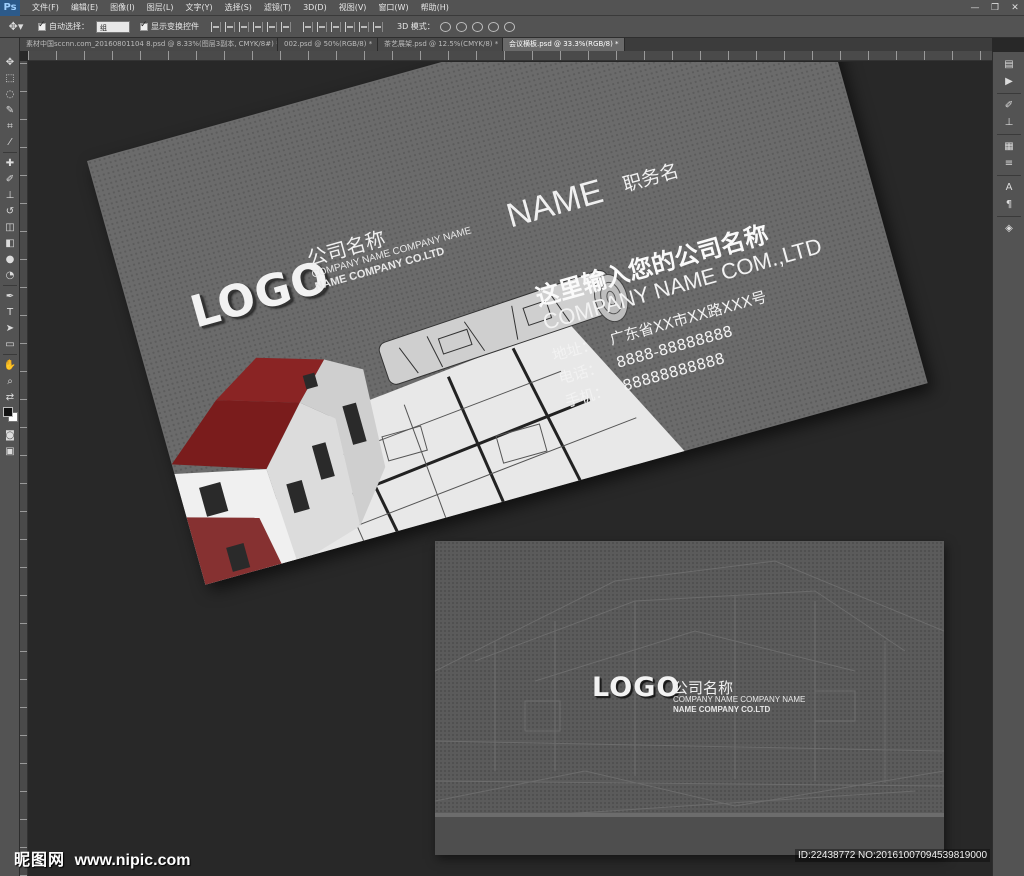 This screenshot has height=876, width=1024. Describe the element at coordinates (10, 78) in the screenshot. I see `marquee-tool-icon: ⬚` at that location.